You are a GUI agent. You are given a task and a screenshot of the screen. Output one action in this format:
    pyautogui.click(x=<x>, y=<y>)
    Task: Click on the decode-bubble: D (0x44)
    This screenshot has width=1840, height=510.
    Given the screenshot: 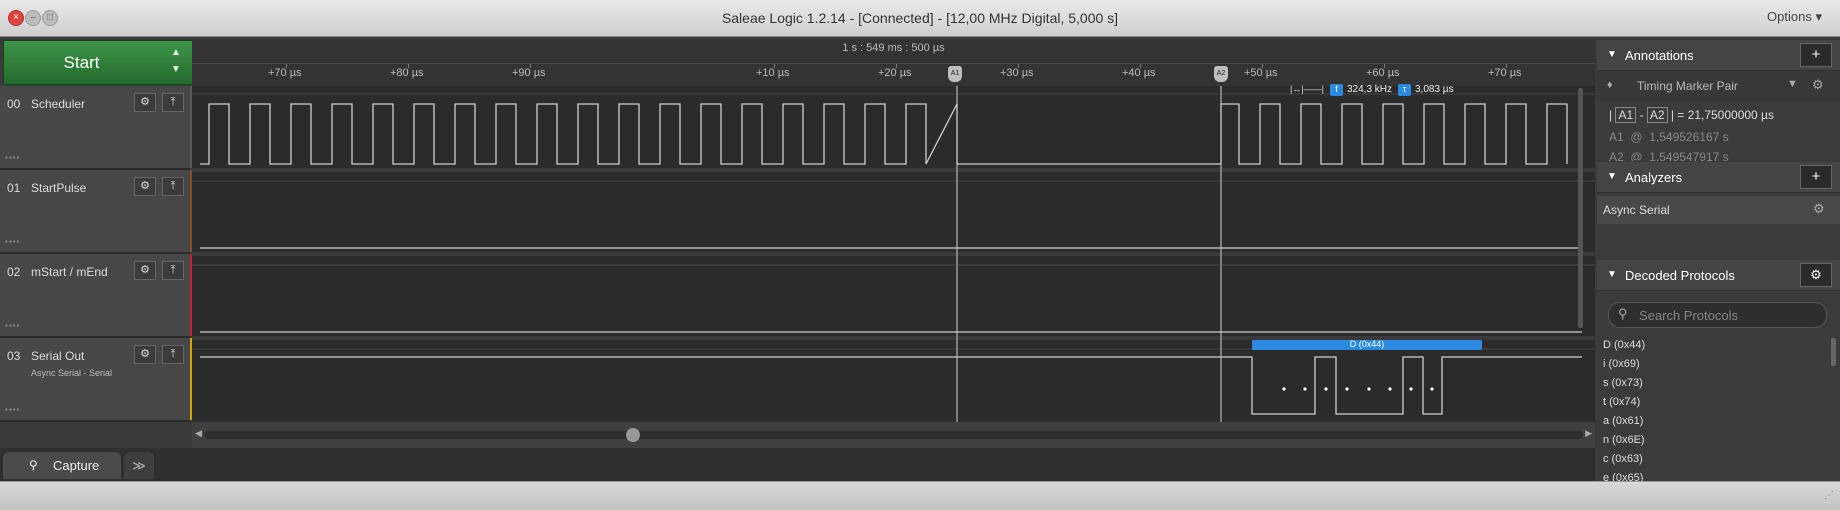 What is the action you would take?
    pyautogui.click(x=1367, y=344)
    